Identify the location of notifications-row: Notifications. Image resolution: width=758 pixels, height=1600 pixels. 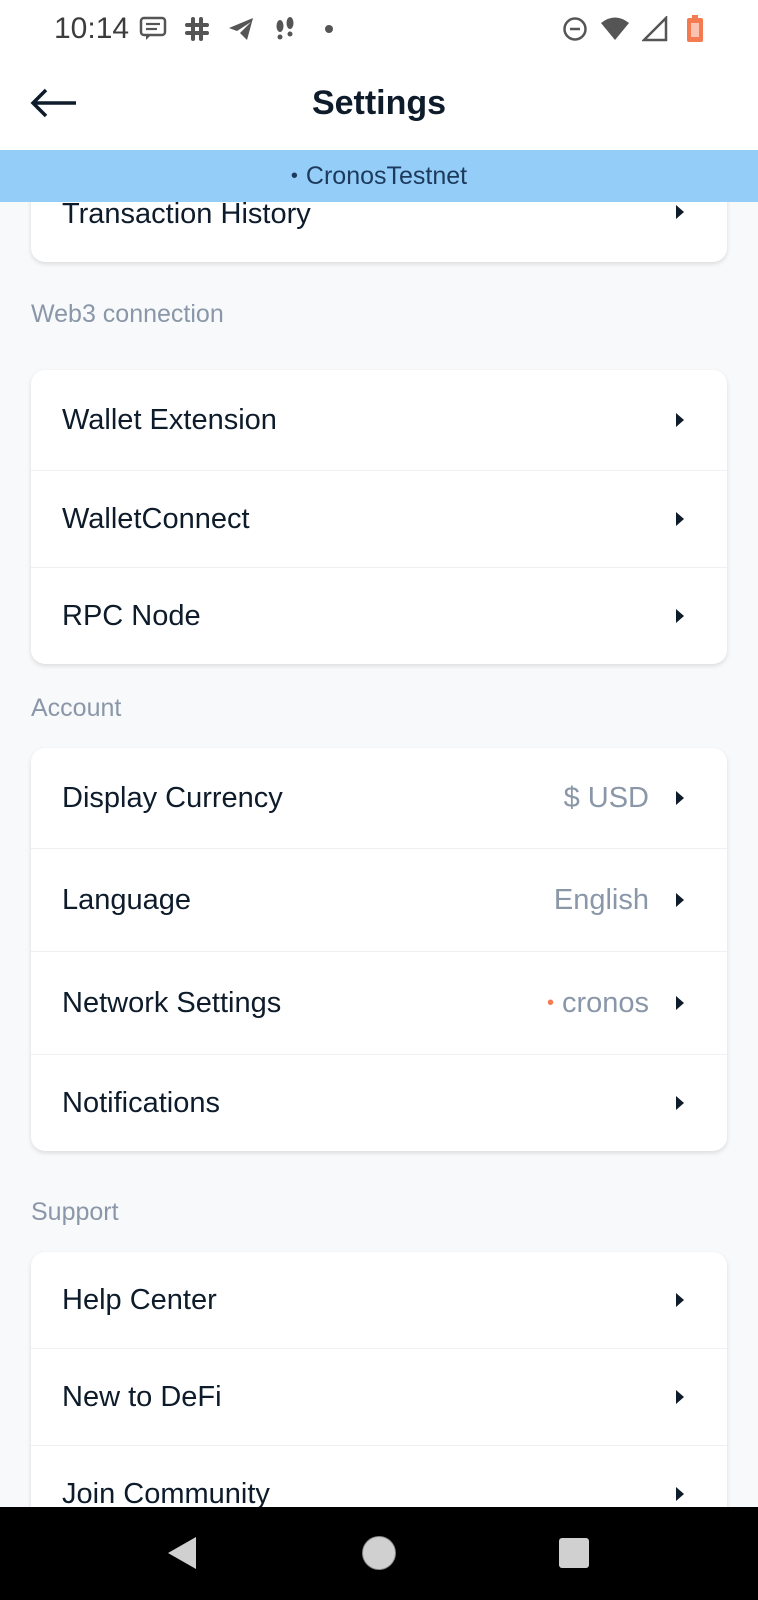
(379, 1103).